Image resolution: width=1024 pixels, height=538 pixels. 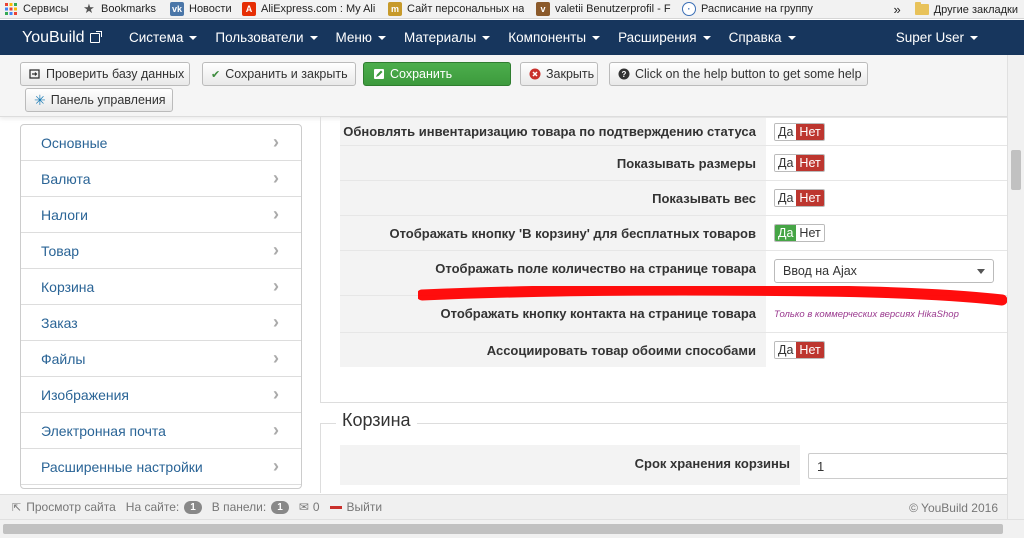 I want to click on sidebar-item-files: Файлы ›, so click(x=161, y=359).